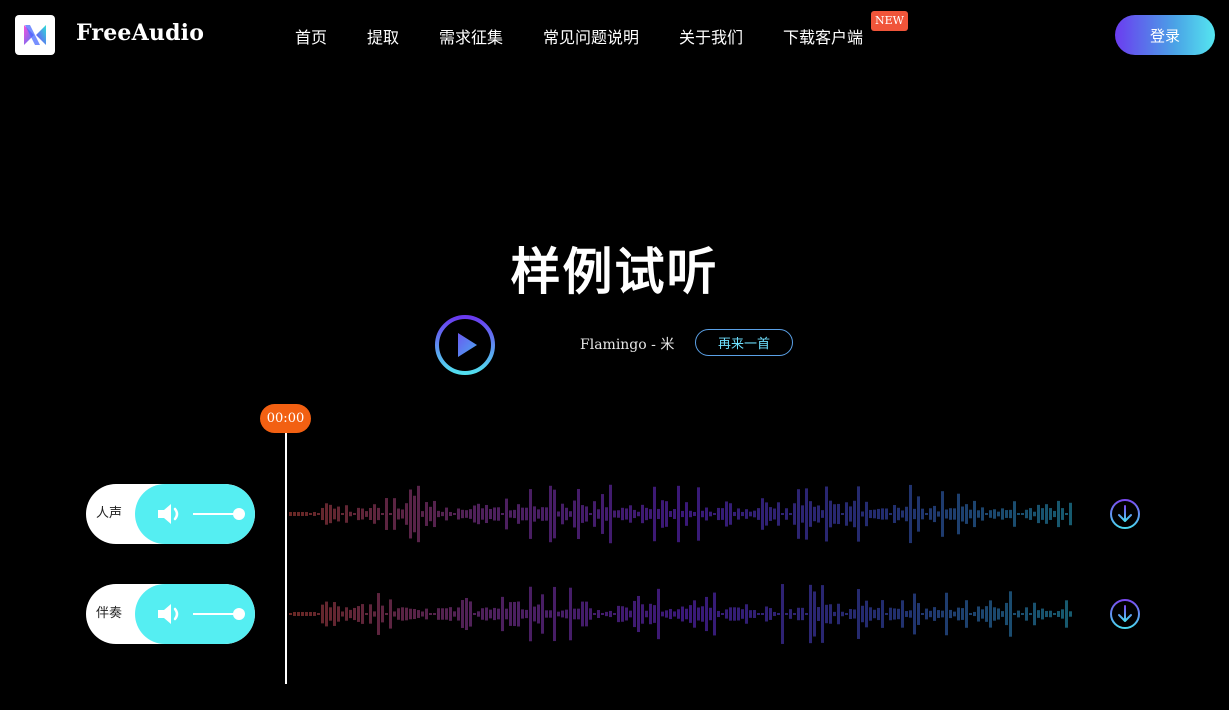 This screenshot has width=1229, height=710. Describe the element at coordinates (383, 36) in the screenshot. I see `nav-extract: 提取` at that location.